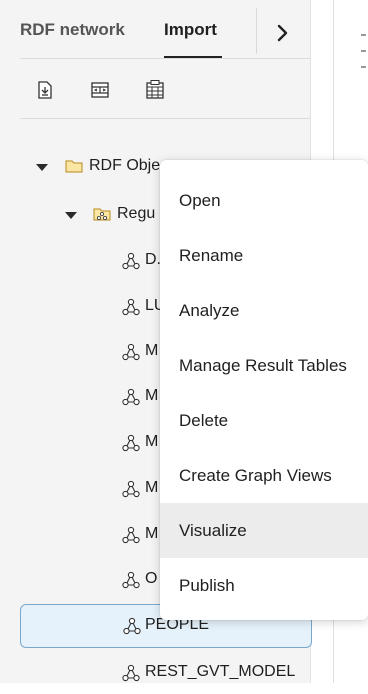  Describe the element at coordinates (204, 420) in the screenshot. I see `menu-item-label: Delete` at that location.